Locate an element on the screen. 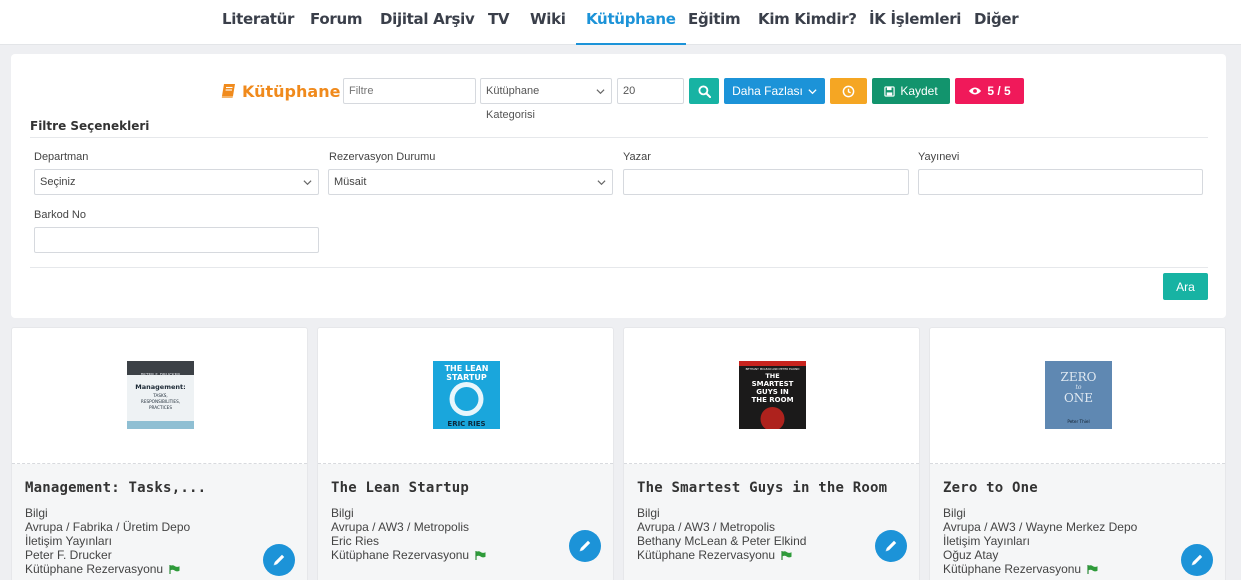 This screenshot has height=580, width=1241. history-button is located at coordinates (848, 91).